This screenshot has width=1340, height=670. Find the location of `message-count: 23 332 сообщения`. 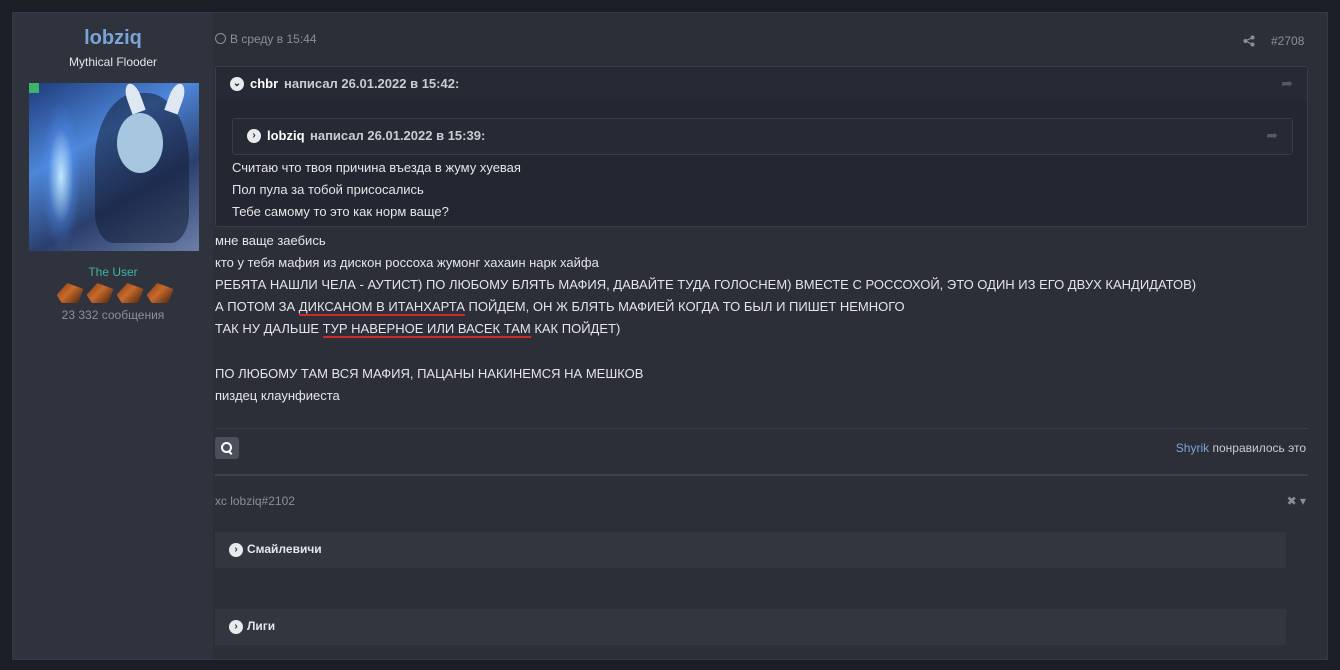

message-count: 23 332 сообщения is located at coordinates (113, 315).